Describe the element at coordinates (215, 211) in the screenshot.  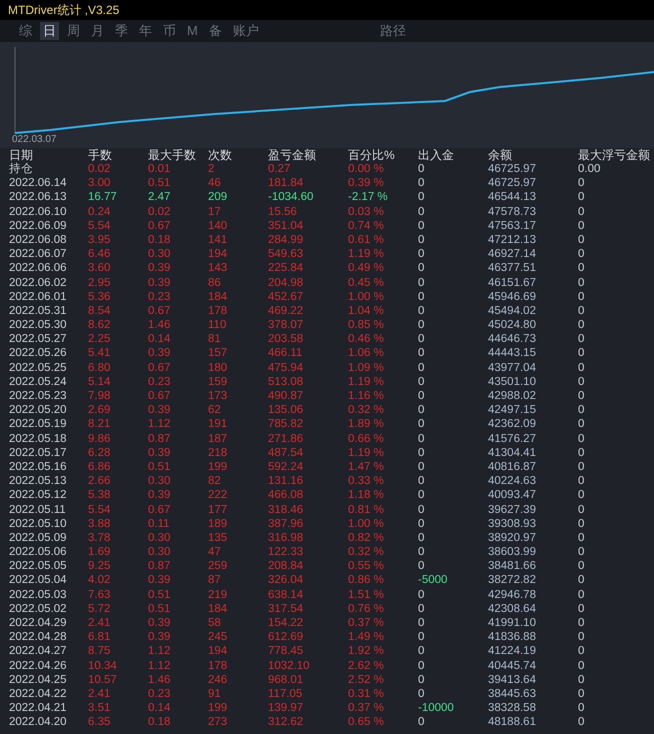
I see `table-cell-text: 17` at that location.